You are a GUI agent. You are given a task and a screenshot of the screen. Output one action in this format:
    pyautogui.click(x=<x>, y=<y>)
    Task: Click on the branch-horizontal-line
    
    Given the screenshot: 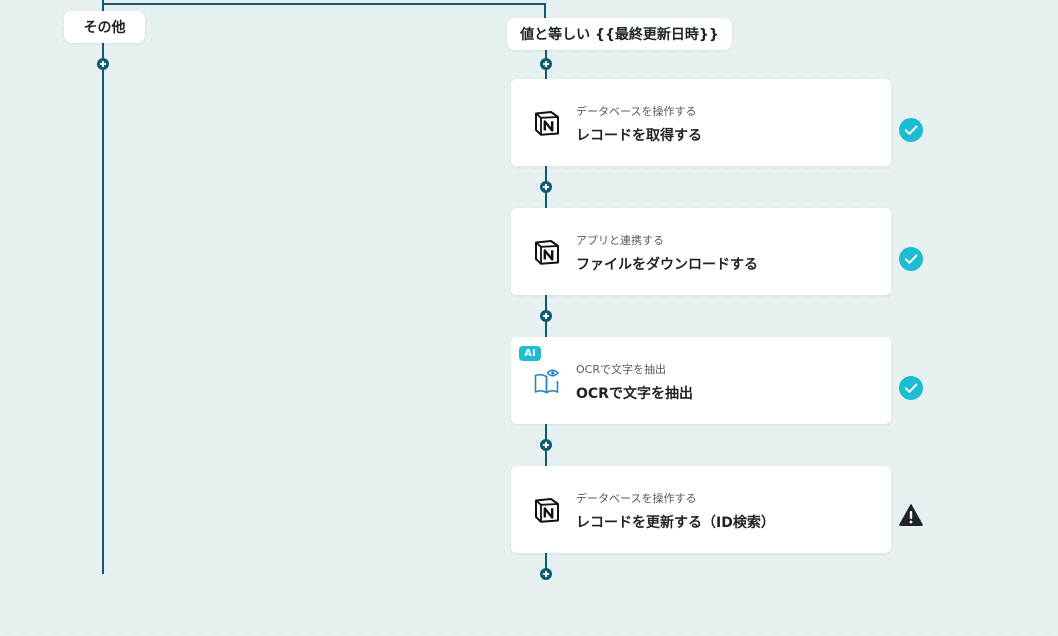 What is the action you would take?
    pyautogui.click(x=324, y=4)
    